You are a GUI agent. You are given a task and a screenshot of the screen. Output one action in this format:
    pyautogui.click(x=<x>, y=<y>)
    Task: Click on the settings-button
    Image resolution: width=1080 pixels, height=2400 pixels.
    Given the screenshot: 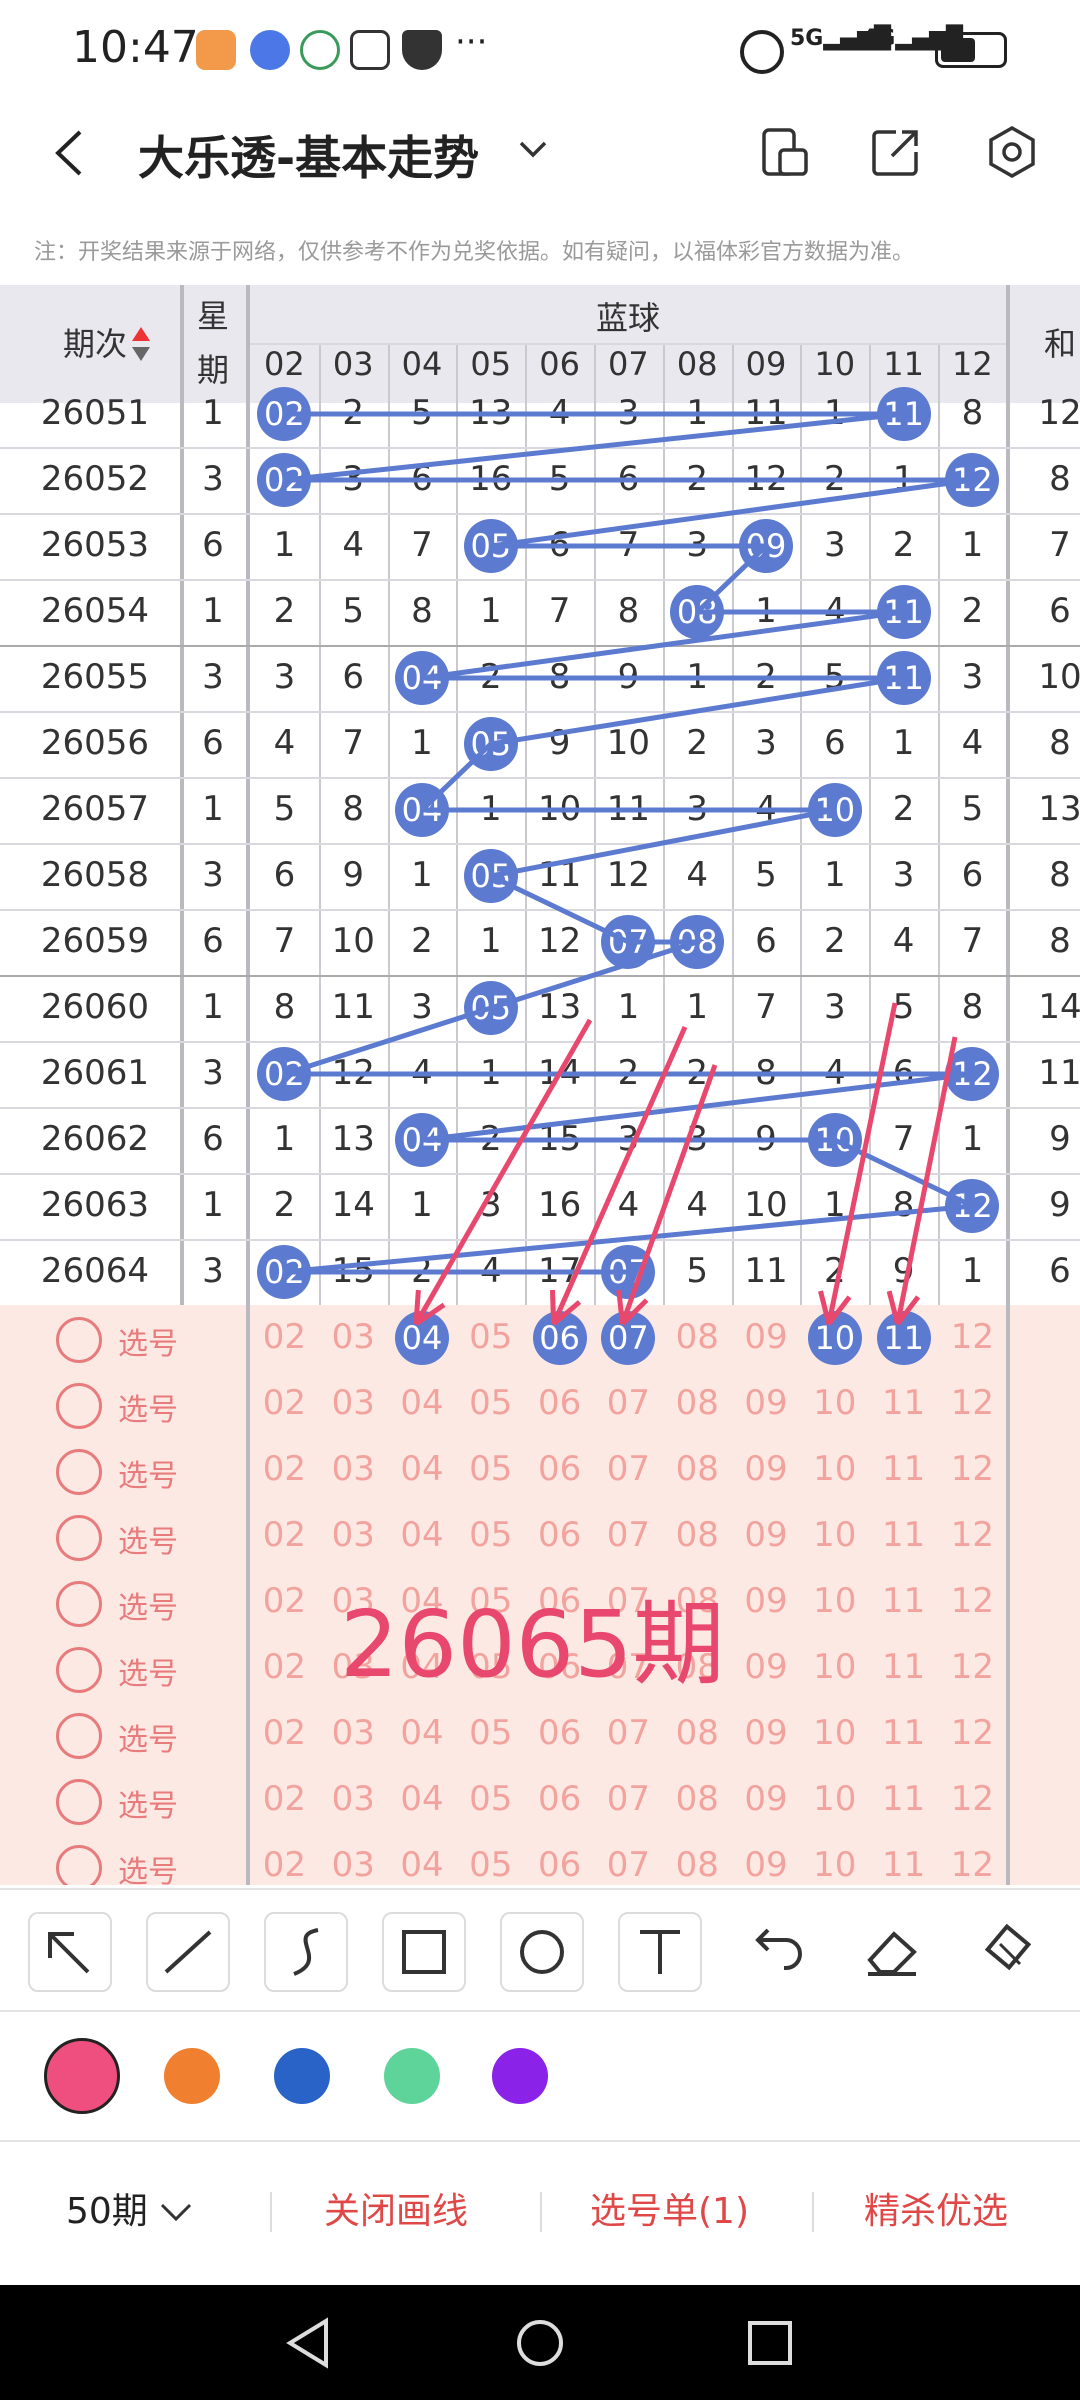 What is the action you would take?
    pyautogui.click(x=1012, y=152)
    